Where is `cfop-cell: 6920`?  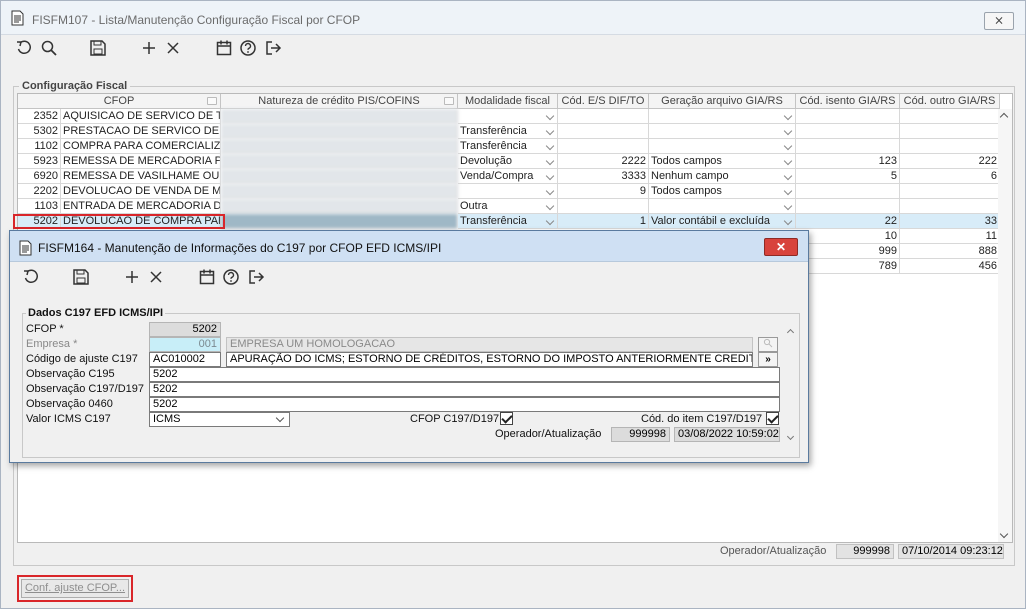
cfop-cell: 6920 is located at coordinates (39, 176).